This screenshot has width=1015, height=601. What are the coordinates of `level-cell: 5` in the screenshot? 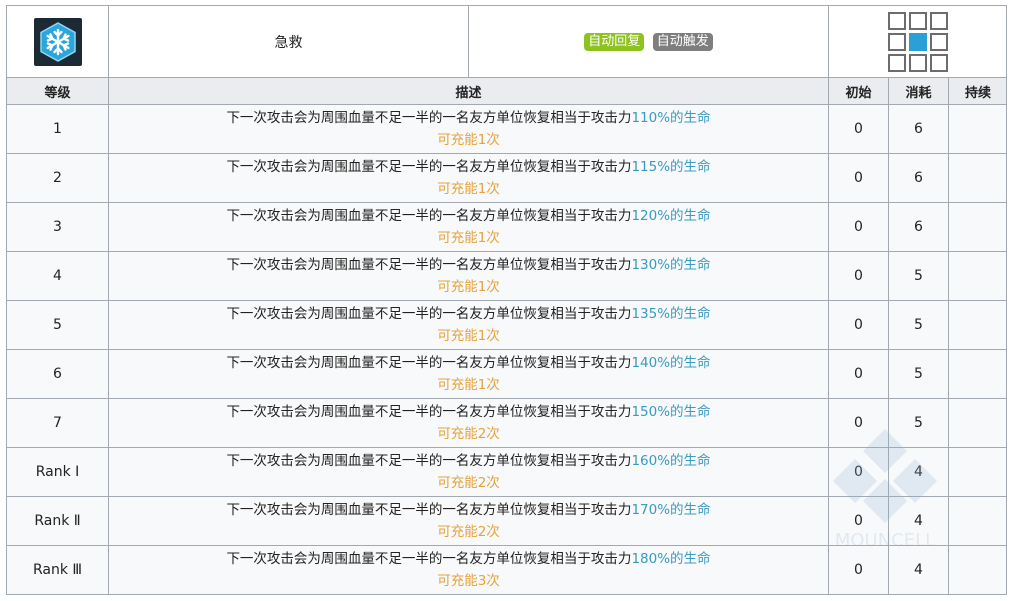 It's located at (58, 325).